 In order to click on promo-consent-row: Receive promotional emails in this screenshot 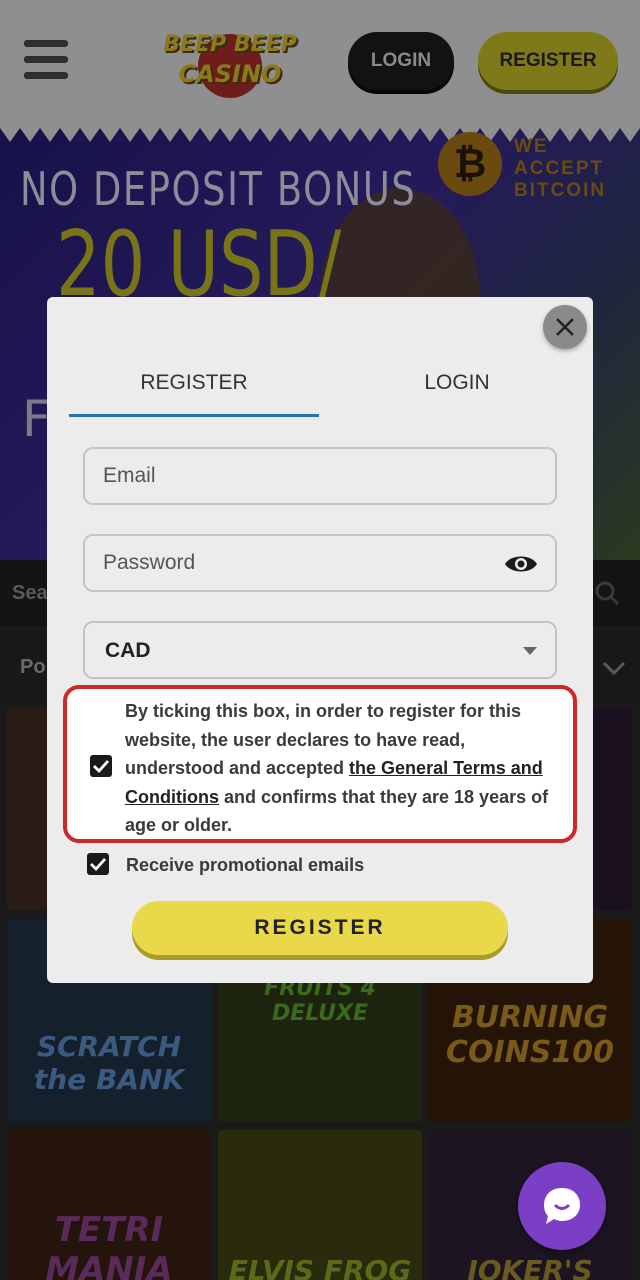, I will do `click(285, 865)`.